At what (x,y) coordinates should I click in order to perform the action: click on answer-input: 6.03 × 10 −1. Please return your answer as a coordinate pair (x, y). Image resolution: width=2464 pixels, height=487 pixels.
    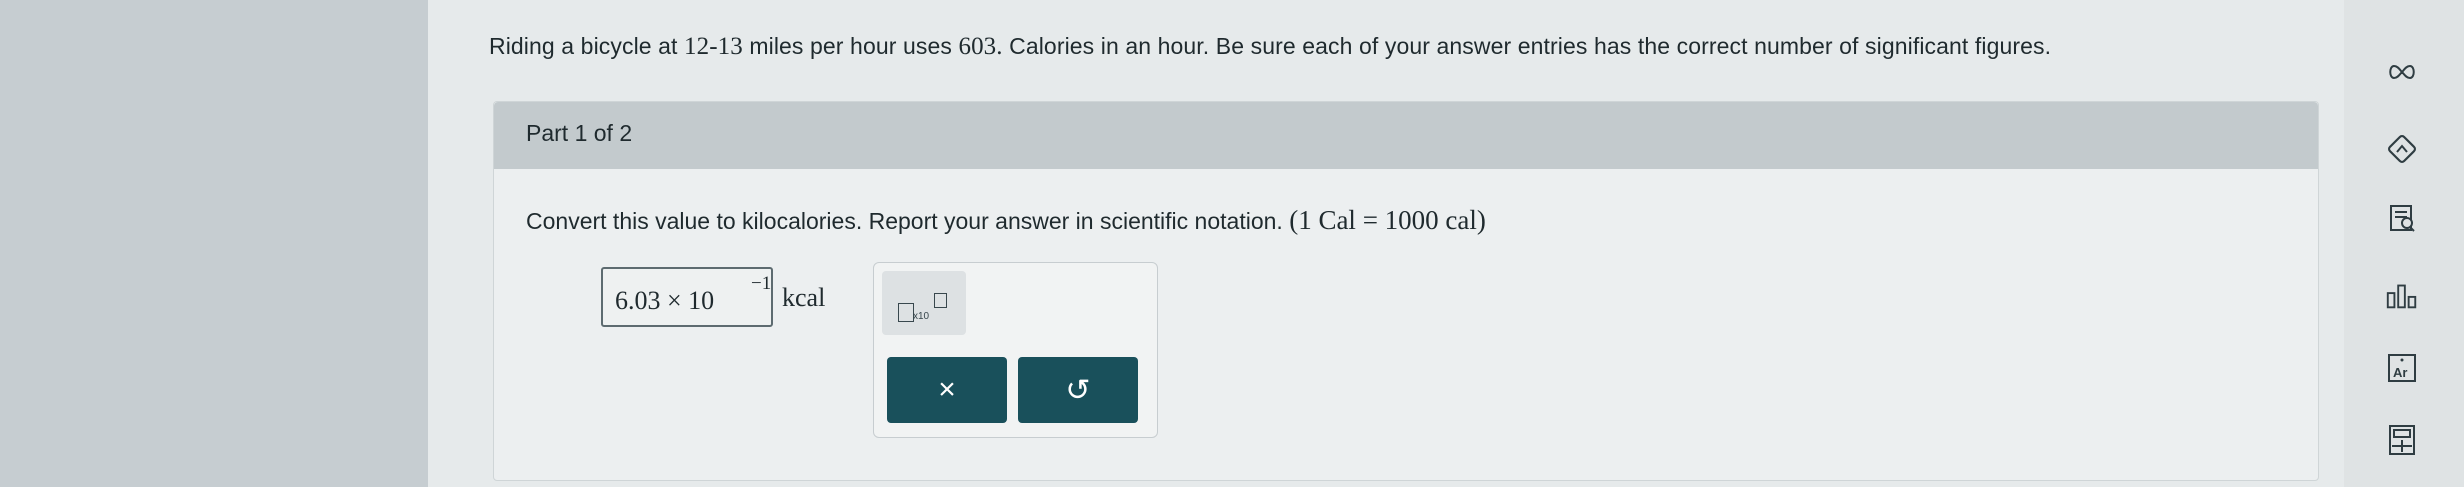
    Looking at the image, I should click on (687, 297).